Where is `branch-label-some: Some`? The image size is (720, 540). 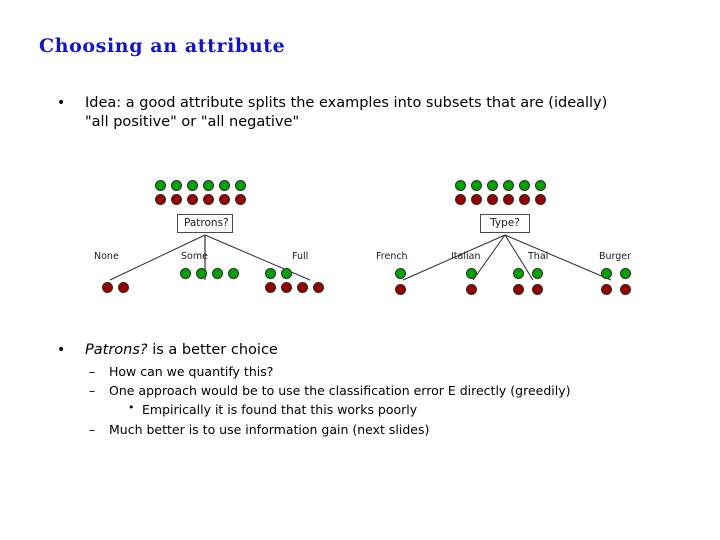 branch-label-some: Some is located at coordinates (194, 256).